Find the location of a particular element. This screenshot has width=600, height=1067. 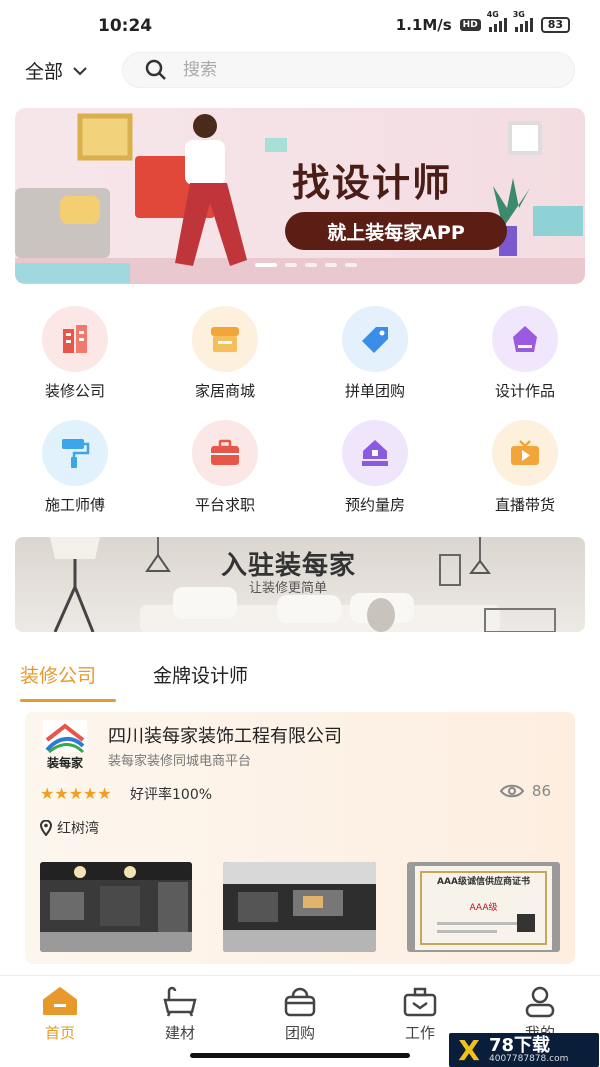

status-bar: 10:24 1.1M/s HD 4G 3G 83 is located at coordinates (300, 26).